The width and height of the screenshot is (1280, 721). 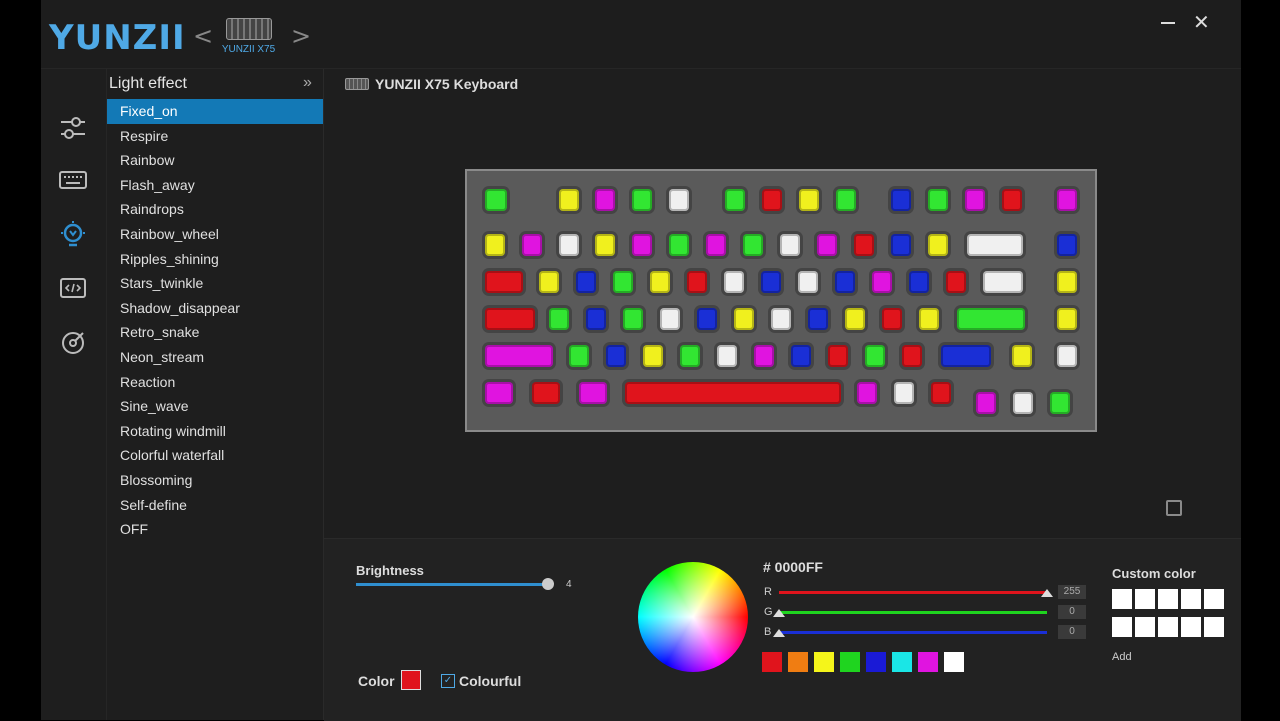 I want to click on brightness-thumb, so click(x=548, y=584).